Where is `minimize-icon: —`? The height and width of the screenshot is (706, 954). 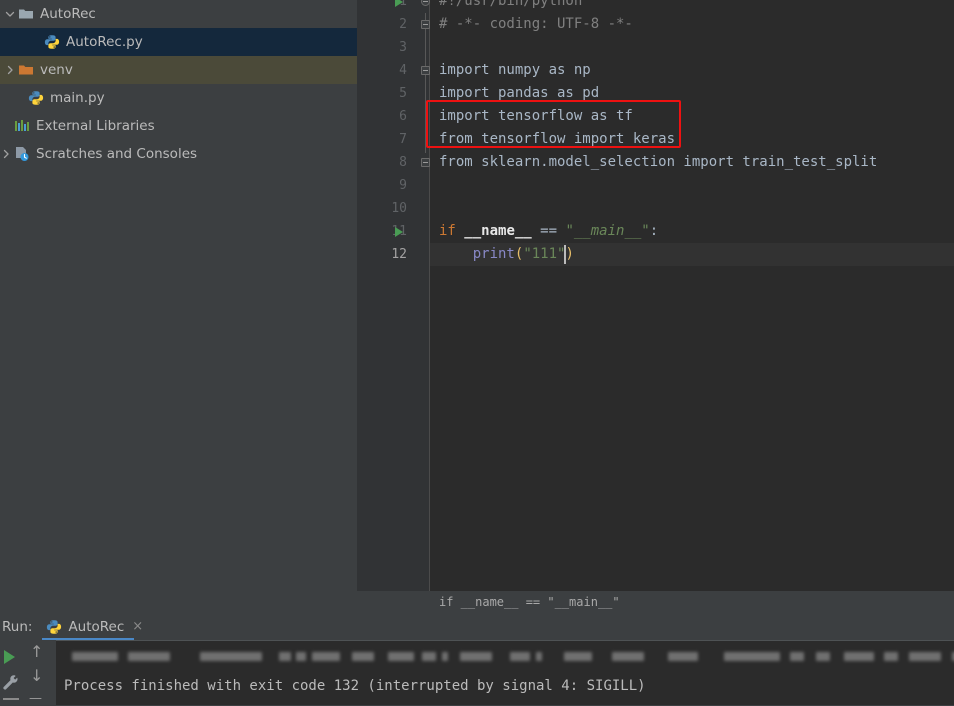
minimize-icon: — is located at coordinates (35, 698).